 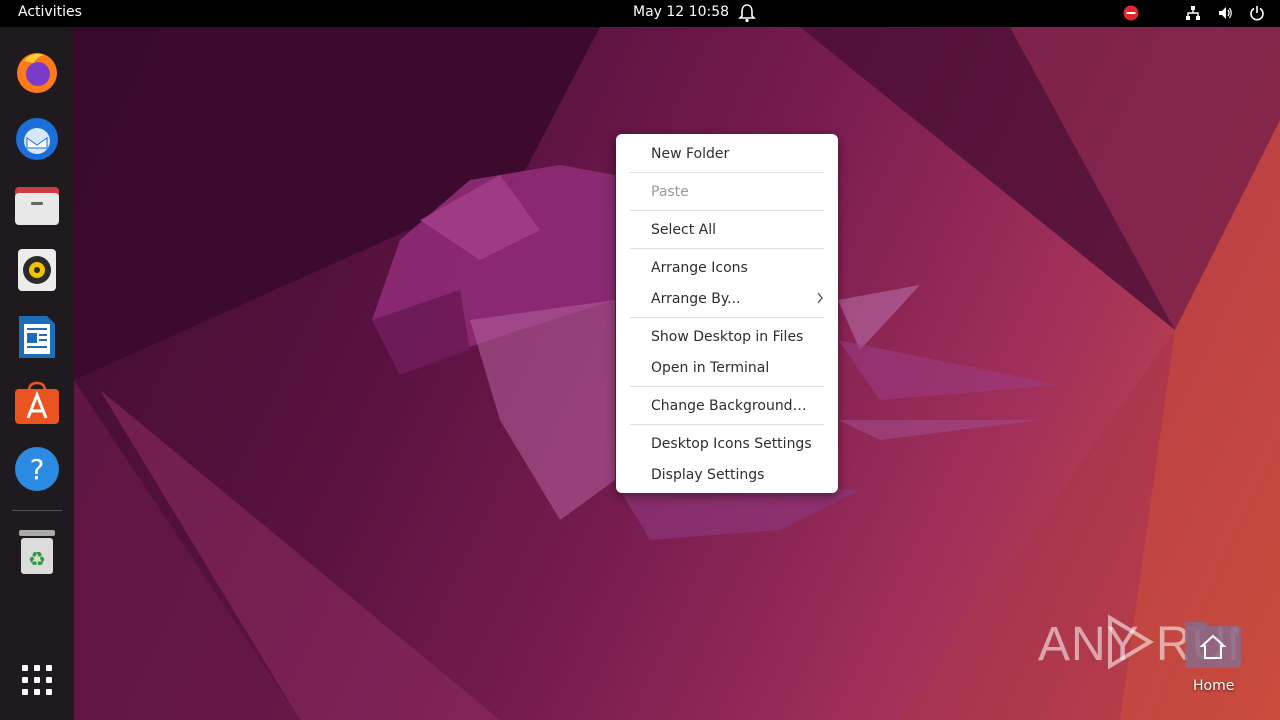 I want to click on clock: May 12 10:58, so click(x=681, y=12).